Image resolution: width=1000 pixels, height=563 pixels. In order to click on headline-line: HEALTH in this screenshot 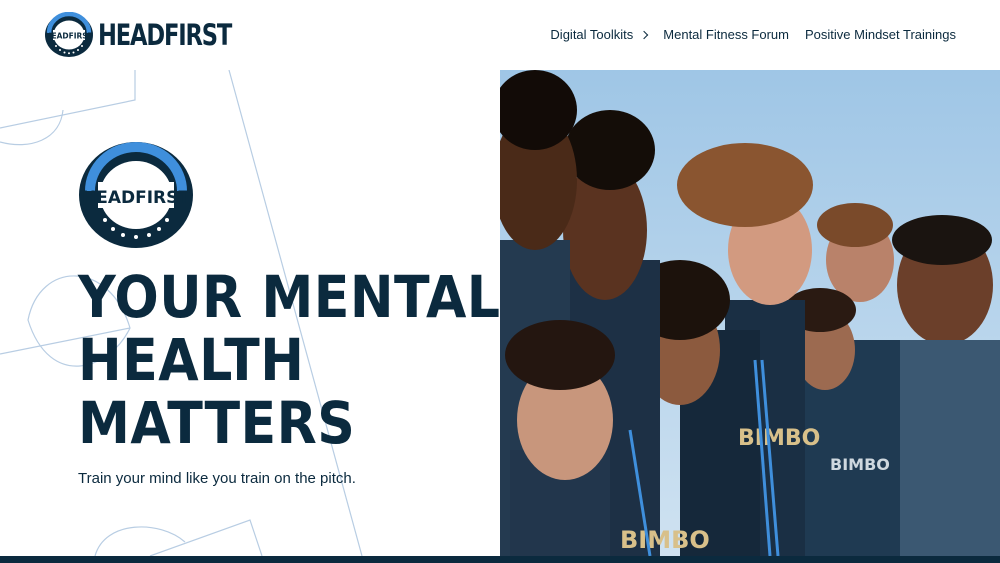, I will do `click(191, 360)`.